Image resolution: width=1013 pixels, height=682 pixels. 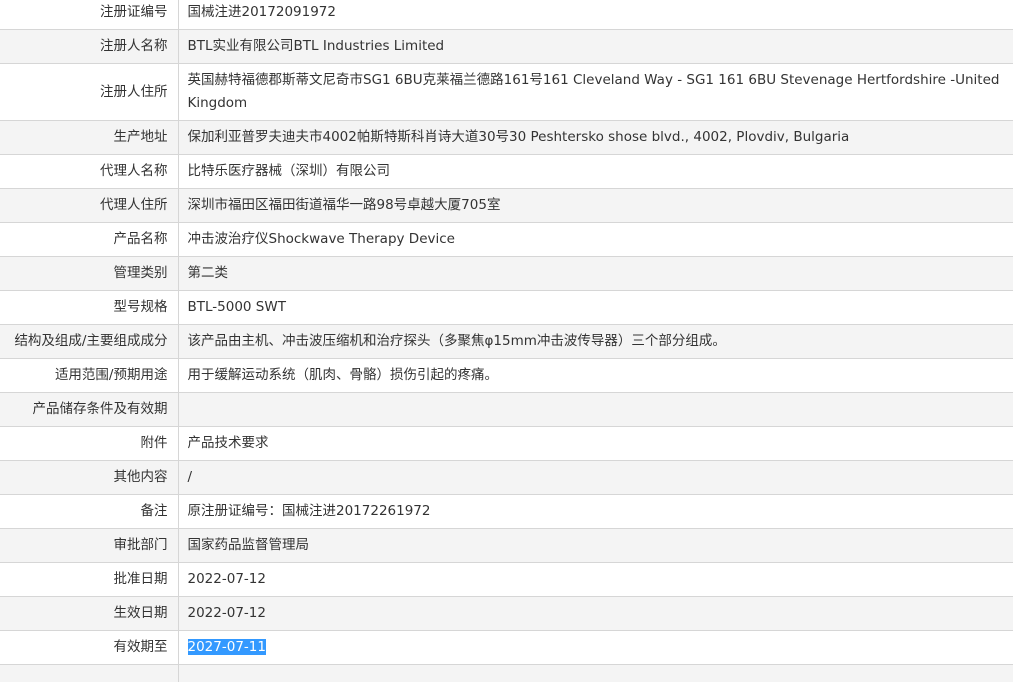 What do you see at coordinates (89, 579) in the screenshot?
I see `row-label: 批准日期` at bounding box center [89, 579].